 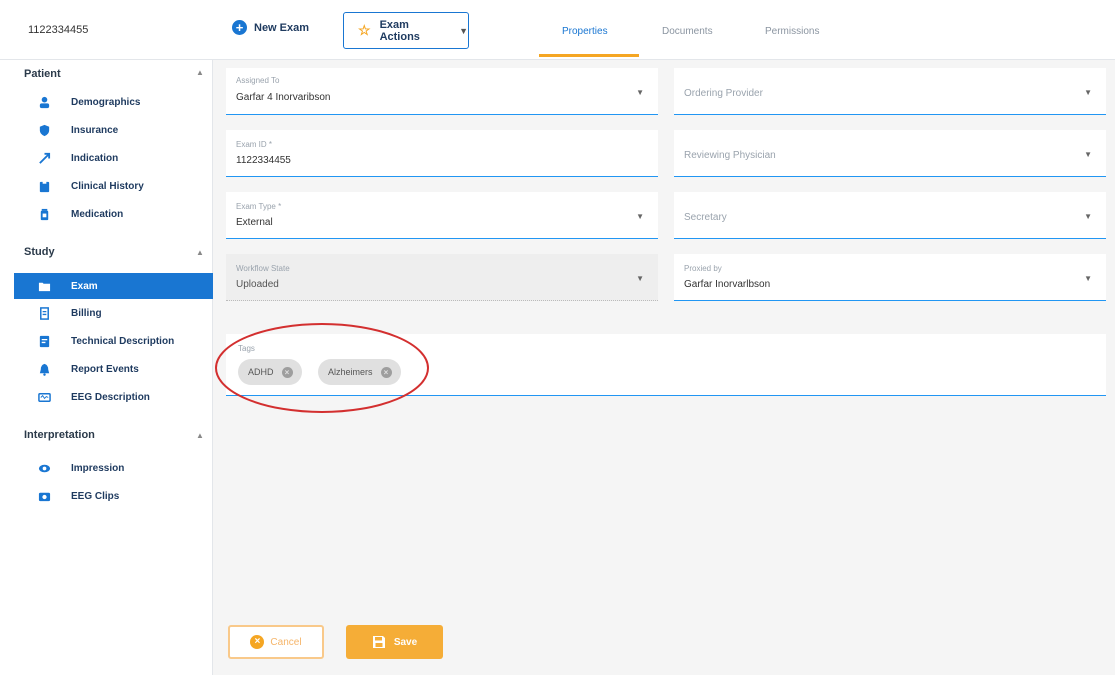 I want to click on field-value: 1122334455, so click(x=263, y=160).